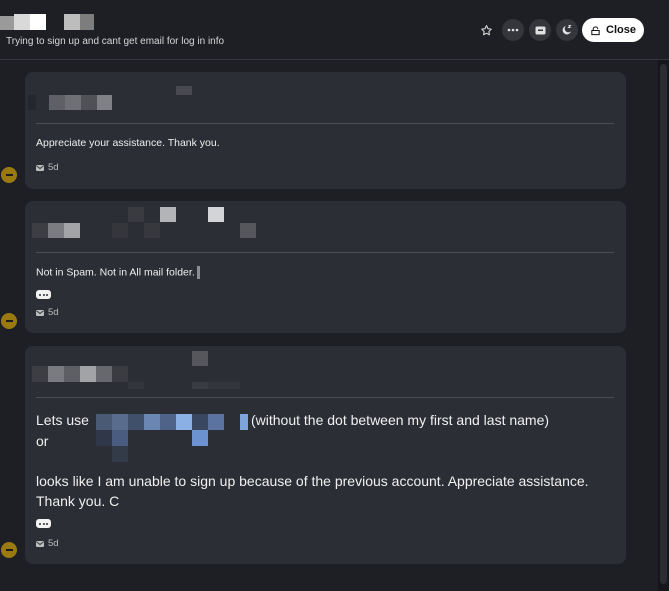 The width and height of the screenshot is (669, 591). I want to click on scrollbar-thumb, so click(663, 324).